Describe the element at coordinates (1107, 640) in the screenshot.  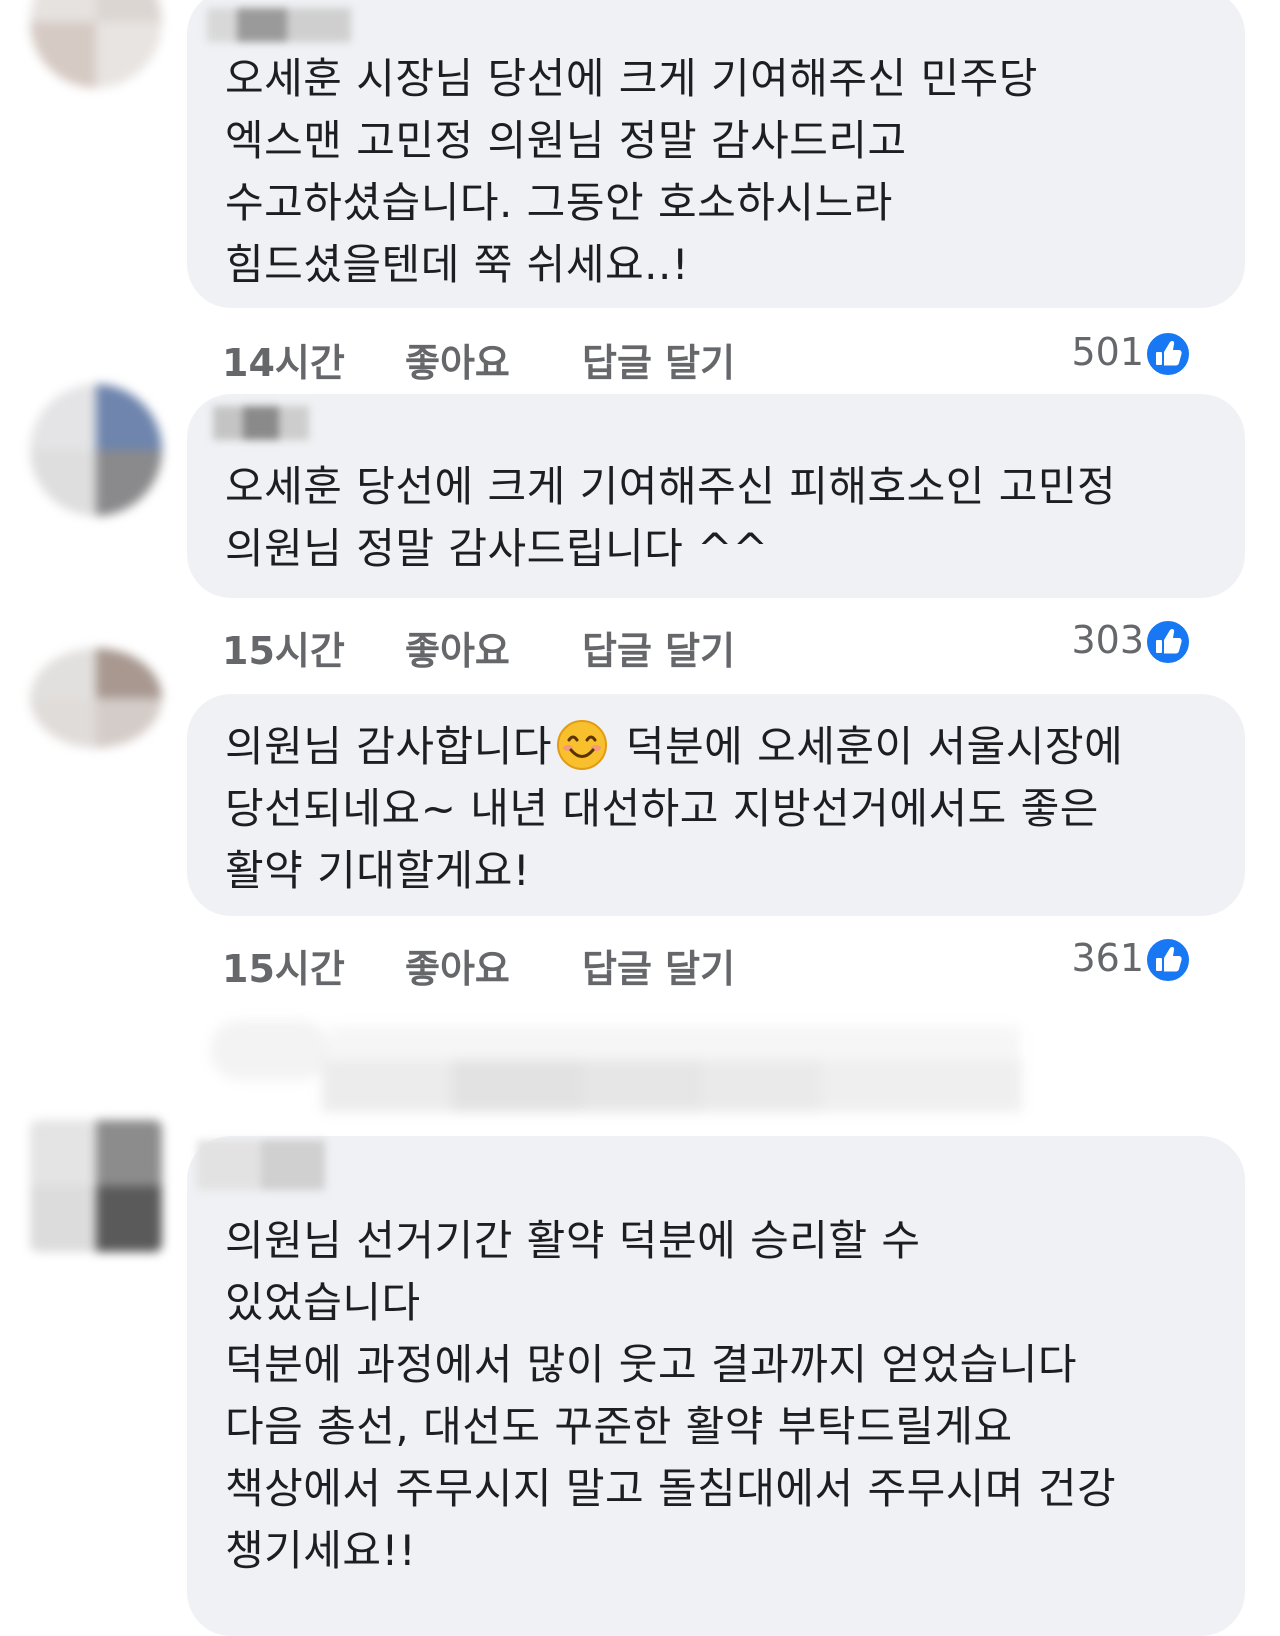
I see `reaction-count: 303` at that location.